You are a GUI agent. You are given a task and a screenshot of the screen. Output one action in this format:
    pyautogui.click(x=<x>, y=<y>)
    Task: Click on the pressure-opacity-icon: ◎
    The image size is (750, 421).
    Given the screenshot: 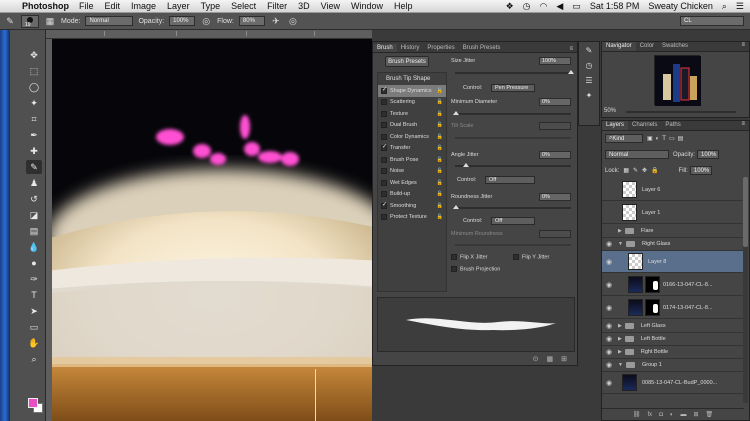 What is the action you would take?
    pyautogui.click(x=206, y=21)
    